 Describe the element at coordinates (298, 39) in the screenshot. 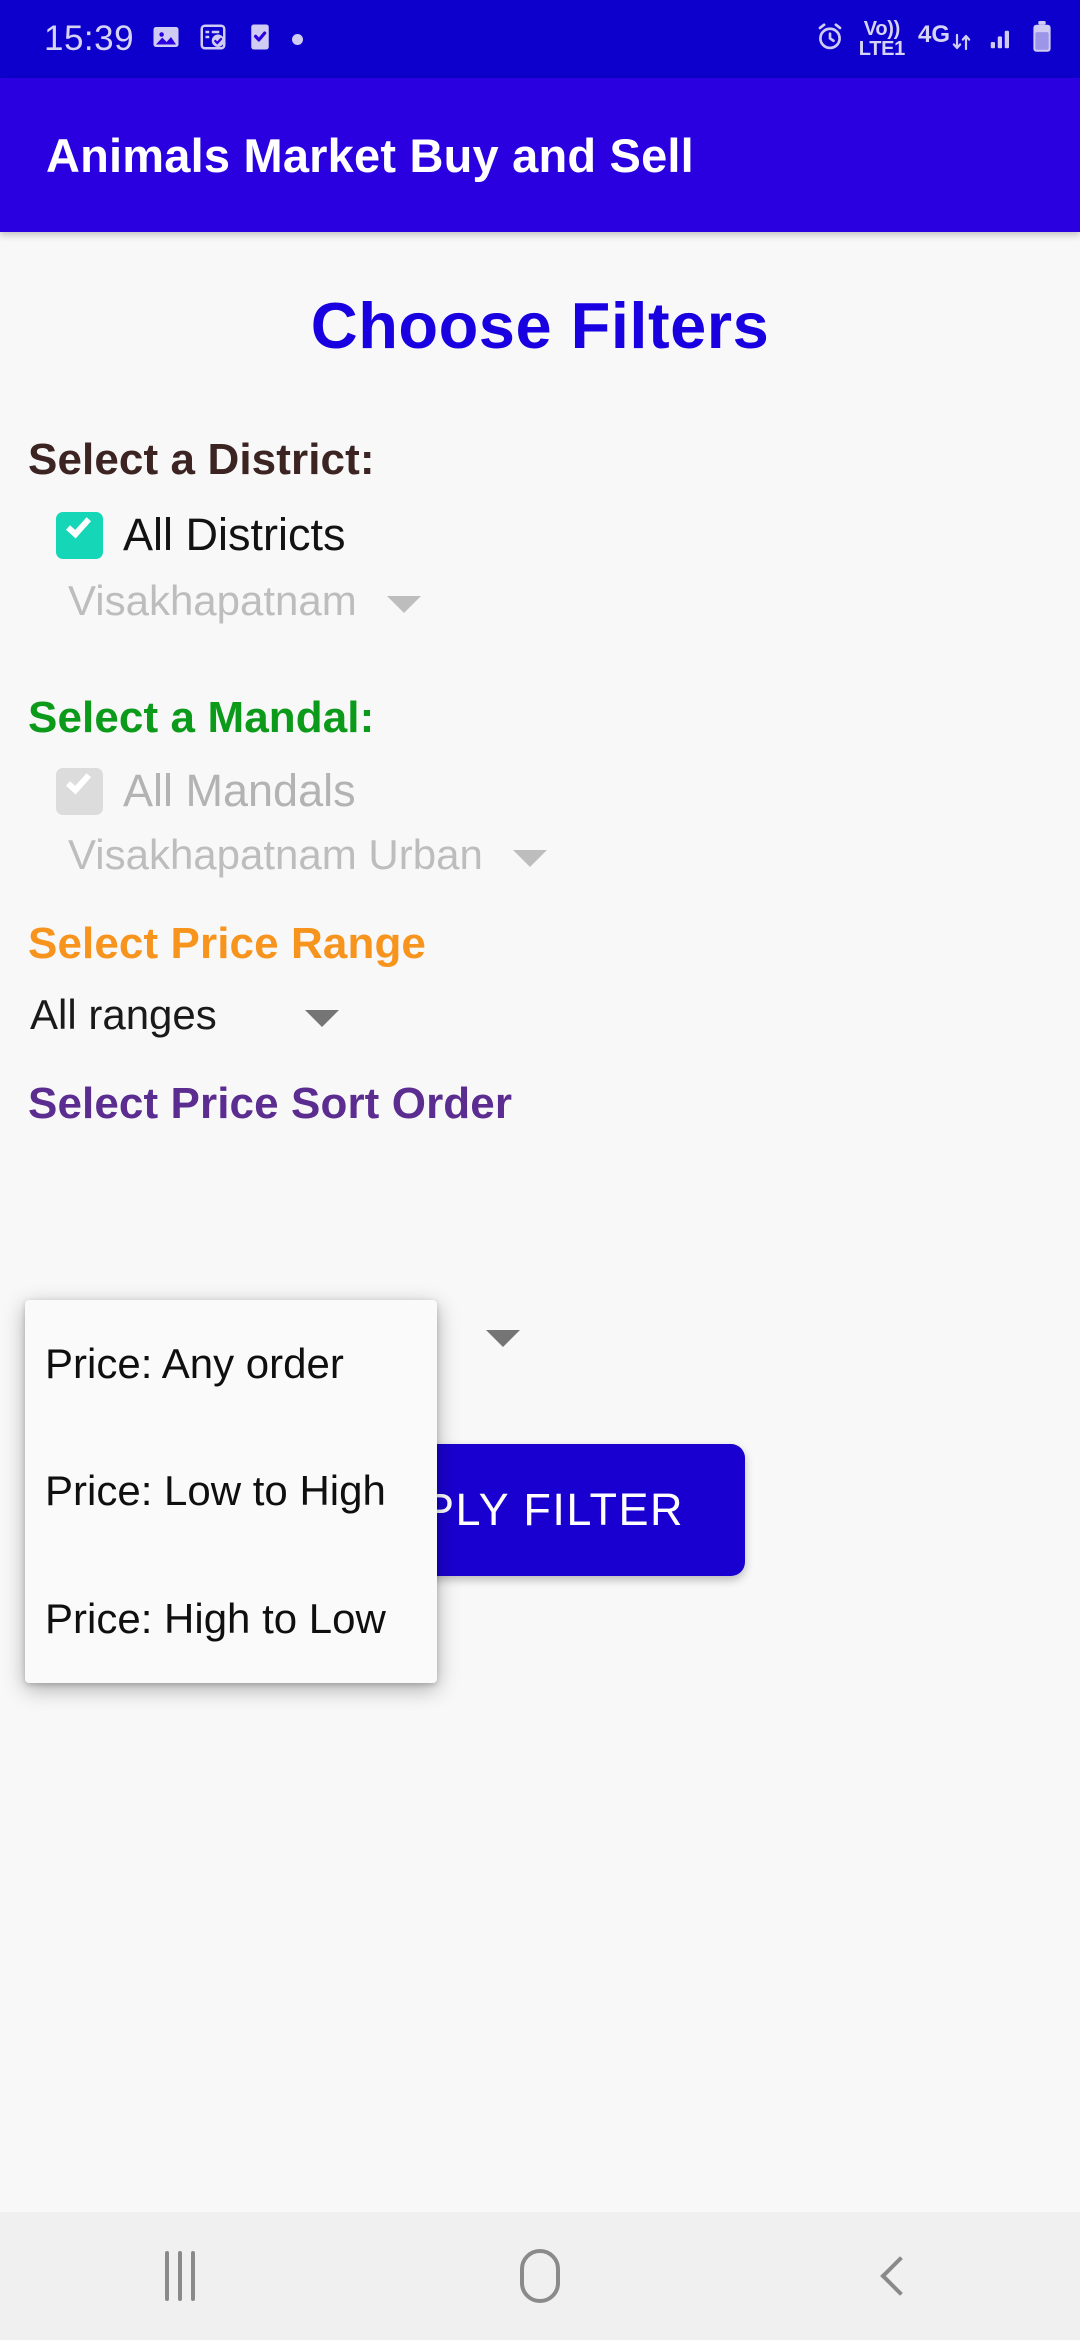

I see `dot-icon` at that location.